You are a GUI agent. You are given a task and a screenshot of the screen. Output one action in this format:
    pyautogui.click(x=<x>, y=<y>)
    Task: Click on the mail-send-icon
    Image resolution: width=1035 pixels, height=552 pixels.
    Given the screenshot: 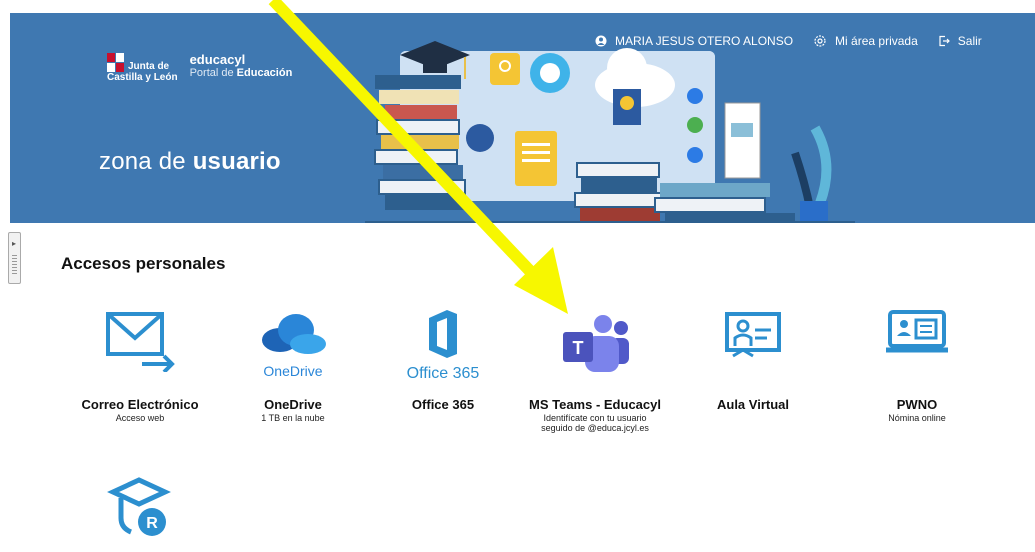 What is the action you would take?
    pyautogui.click(x=140, y=343)
    